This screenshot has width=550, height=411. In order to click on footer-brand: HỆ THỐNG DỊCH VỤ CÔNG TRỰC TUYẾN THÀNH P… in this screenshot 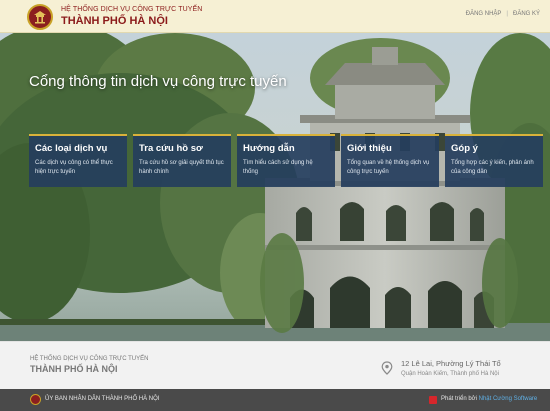, I will do `click(89, 365)`.